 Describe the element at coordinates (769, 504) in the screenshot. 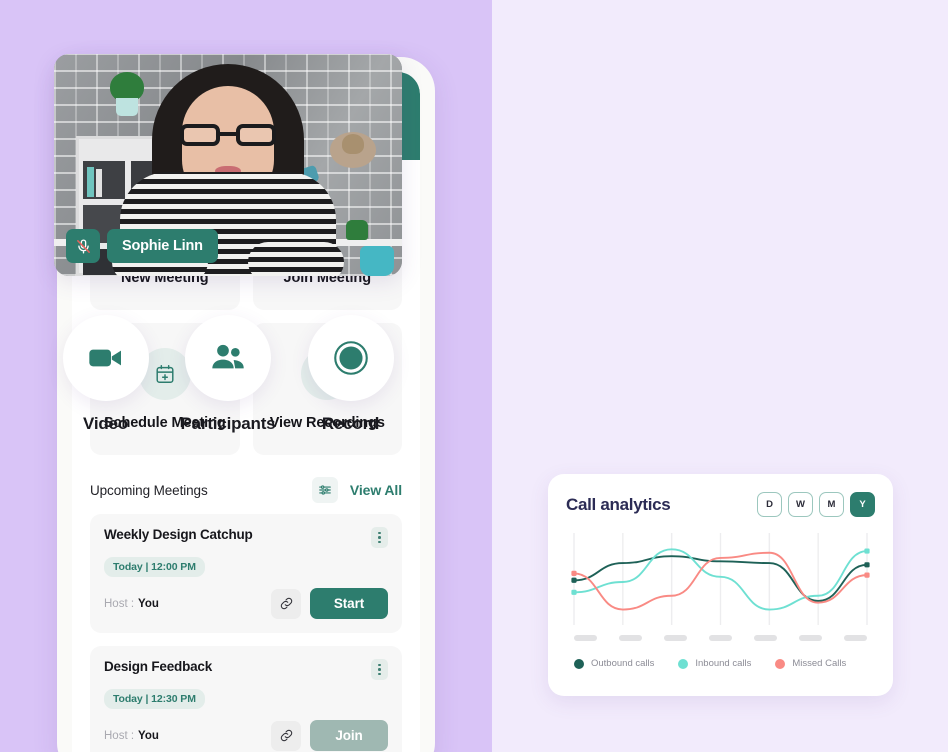

I see `range-button-d: D` at that location.